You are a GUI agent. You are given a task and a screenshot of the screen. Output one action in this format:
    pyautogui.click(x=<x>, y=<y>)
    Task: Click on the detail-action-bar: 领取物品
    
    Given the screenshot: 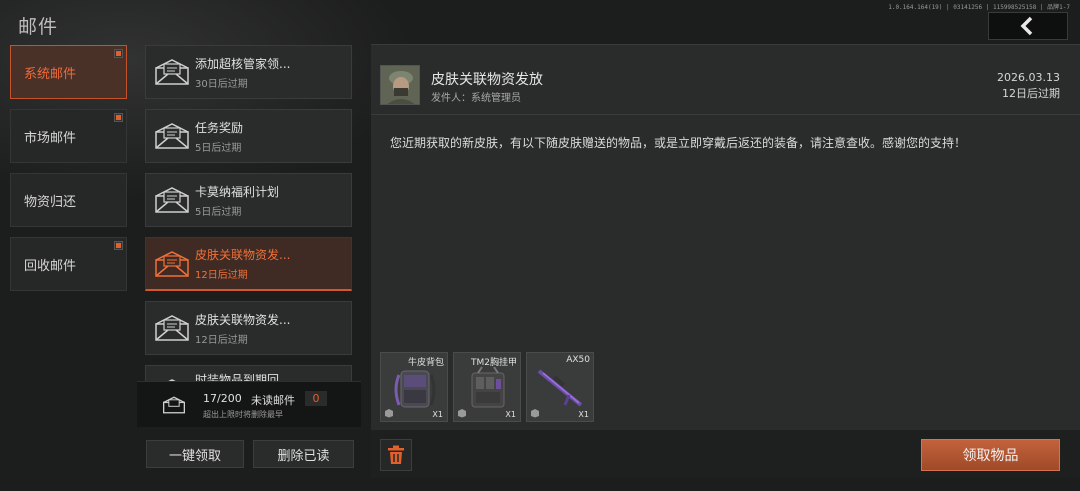 What is the action you would take?
    pyautogui.click(x=725, y=454)
    